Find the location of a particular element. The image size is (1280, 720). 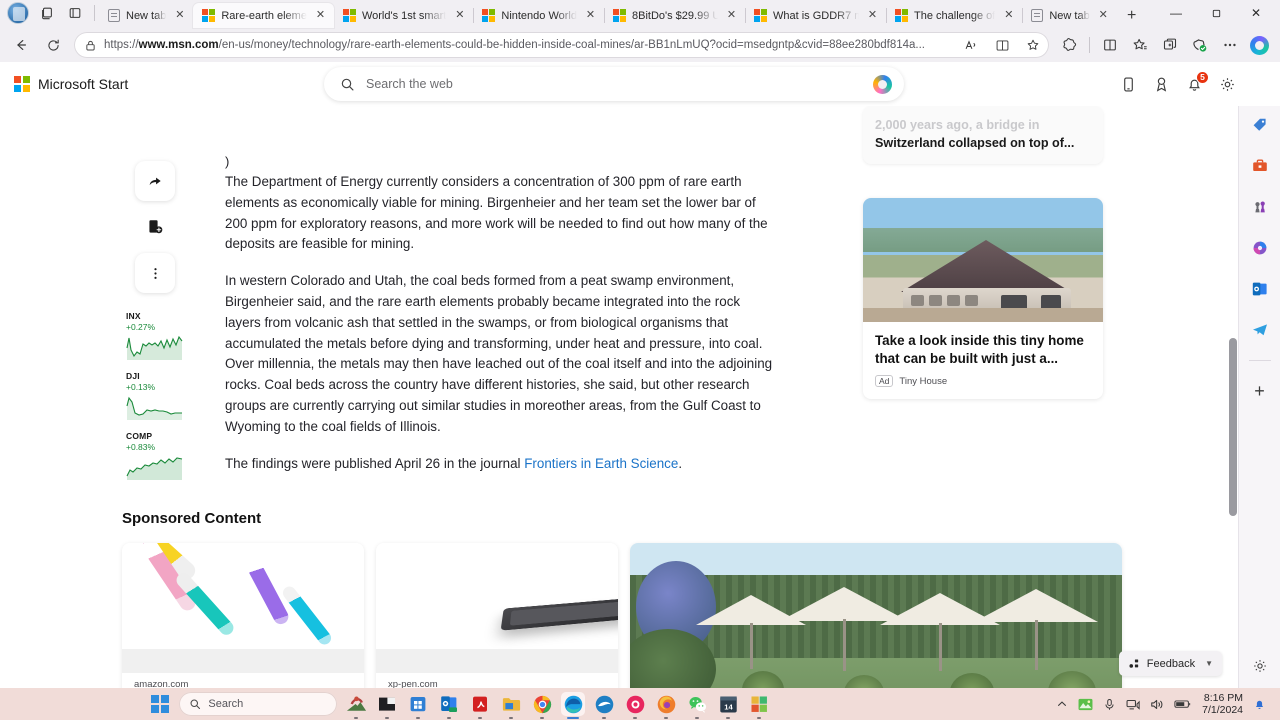

shield-protection-icon is located at coordinates (1199, 45).